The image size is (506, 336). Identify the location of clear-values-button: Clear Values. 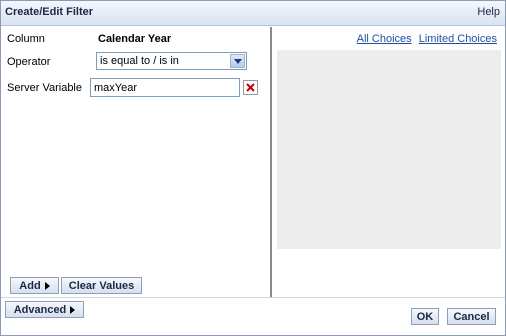
(101, 285).